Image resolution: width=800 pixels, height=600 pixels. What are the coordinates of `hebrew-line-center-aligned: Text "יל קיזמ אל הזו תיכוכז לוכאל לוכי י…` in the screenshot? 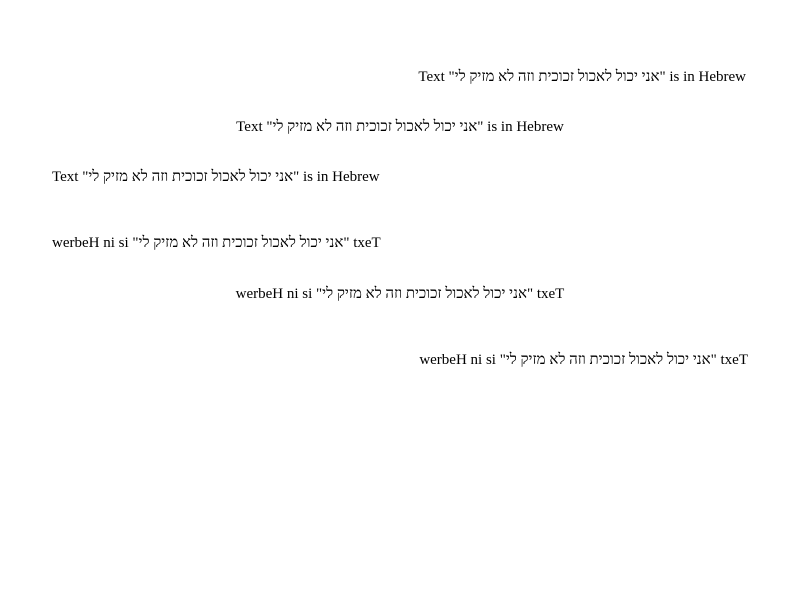 It's located at (400, 127).